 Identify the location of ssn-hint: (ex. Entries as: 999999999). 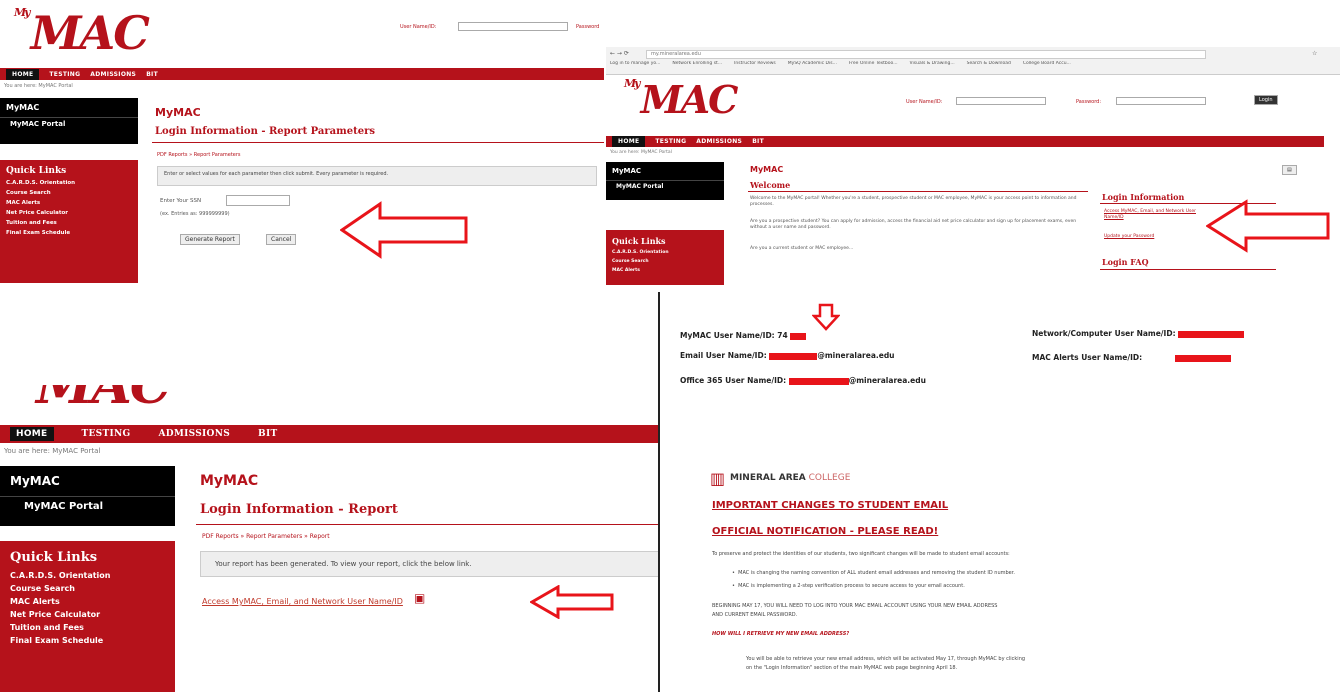
(195, 214).